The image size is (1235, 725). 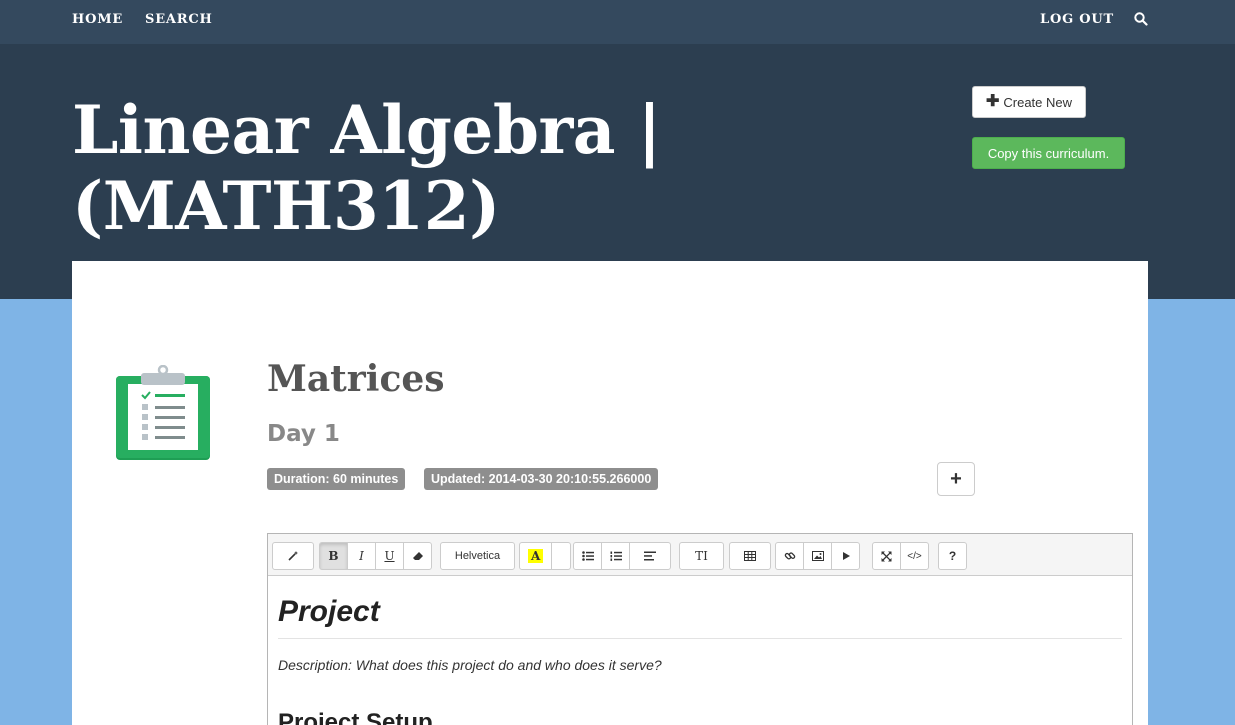 What do you see at coordinates (97, 19) in the screenshot?
I see `nav-home-link: HOME` at bounding box center [97, 19].